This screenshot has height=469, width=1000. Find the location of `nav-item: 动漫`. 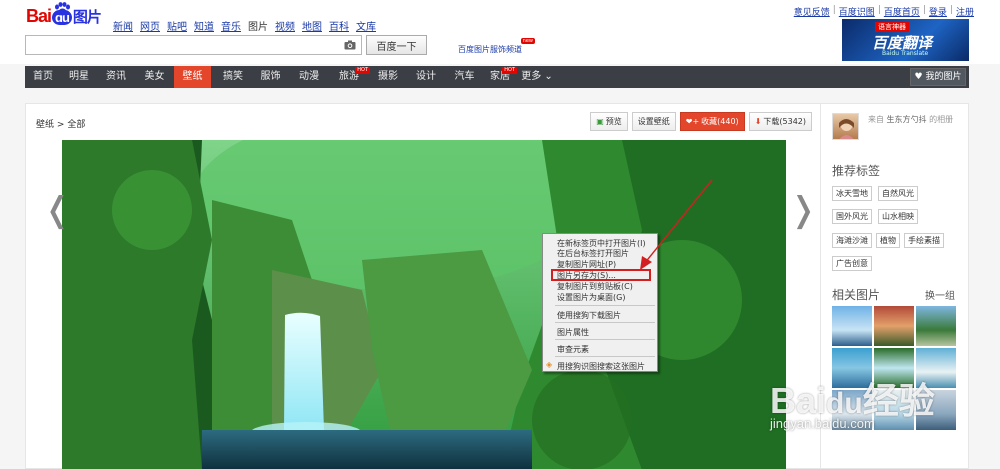

nav-item: 动漫 is located at coordinates (309, 77).